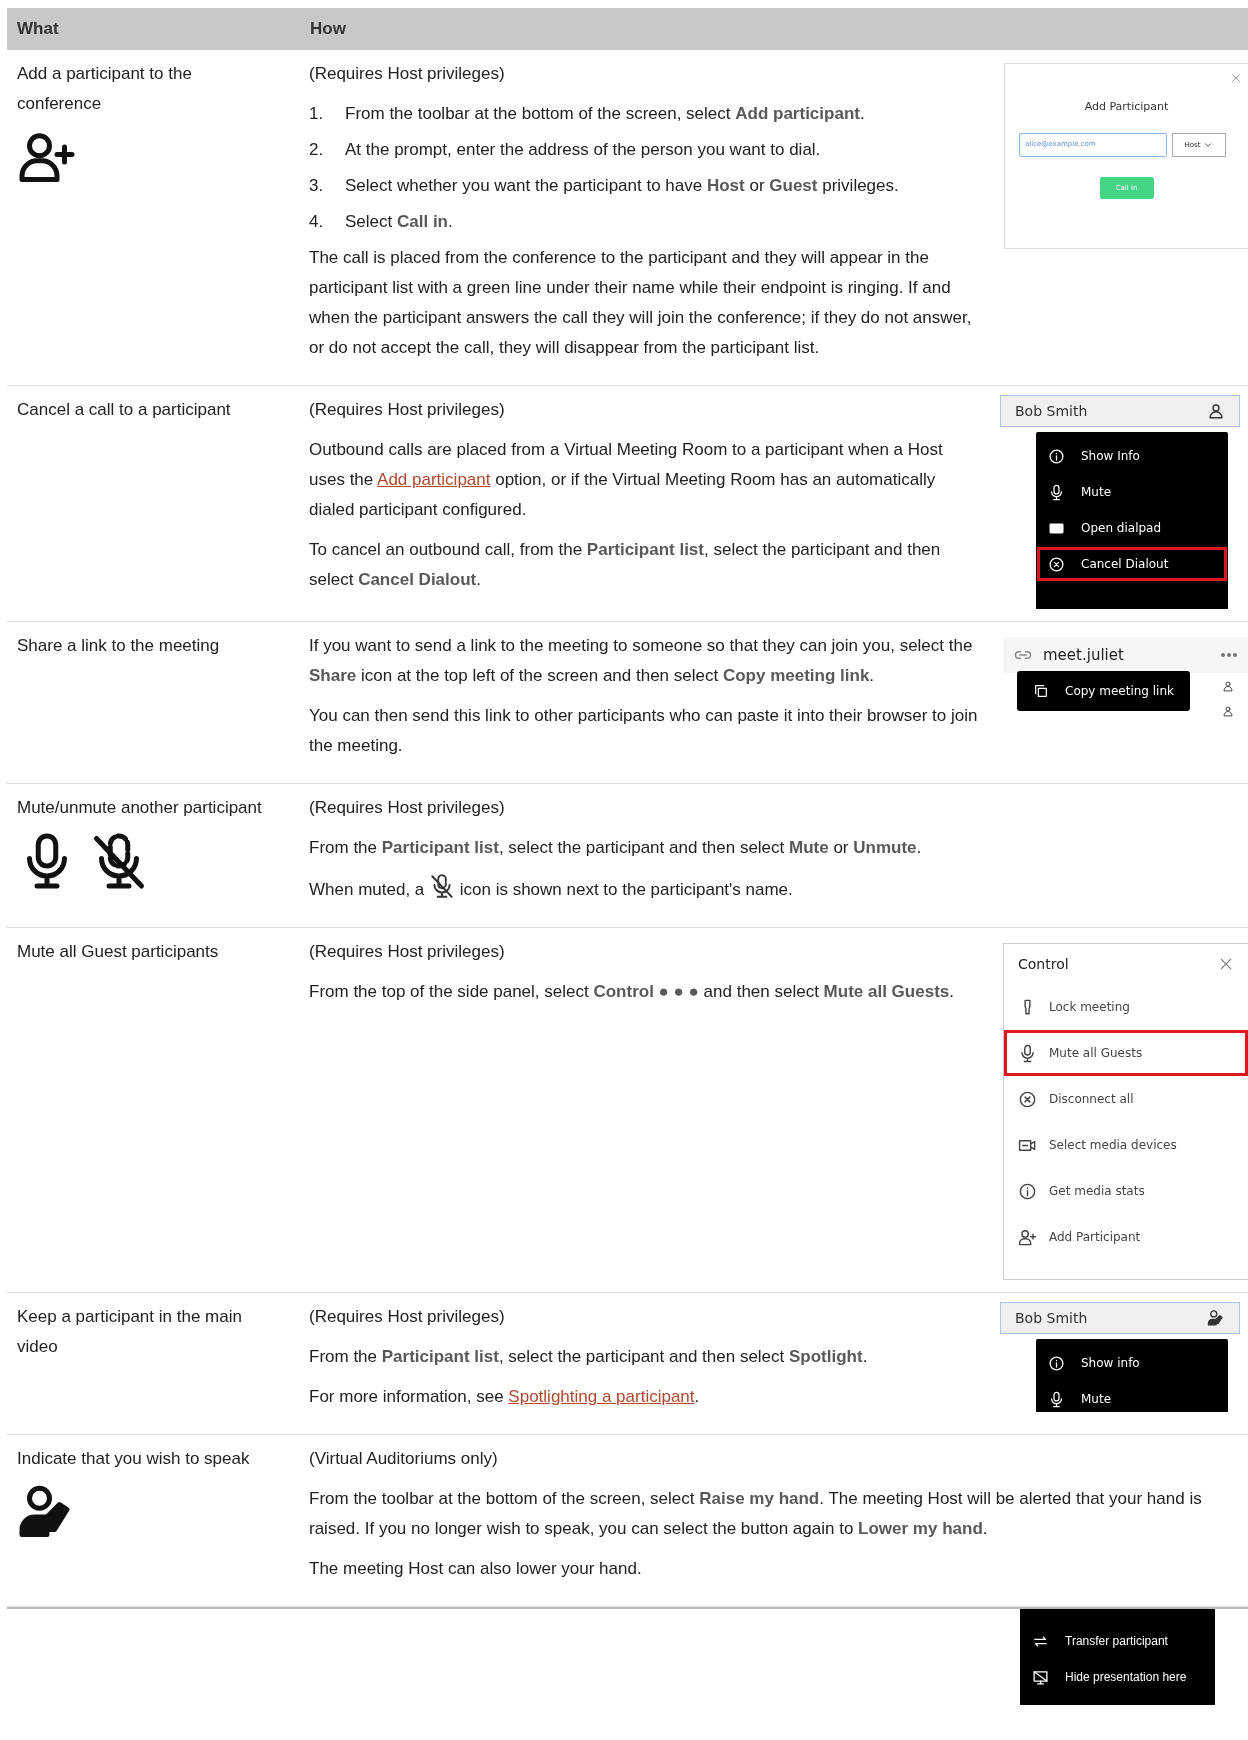 Image resolution: width=1248 pixels, height=1740 pixels. What do you see at coordinates (1117, 1641) in the screenshot?
I see `menu-item: Transfer participant` at bounding box center [1117, 1641].